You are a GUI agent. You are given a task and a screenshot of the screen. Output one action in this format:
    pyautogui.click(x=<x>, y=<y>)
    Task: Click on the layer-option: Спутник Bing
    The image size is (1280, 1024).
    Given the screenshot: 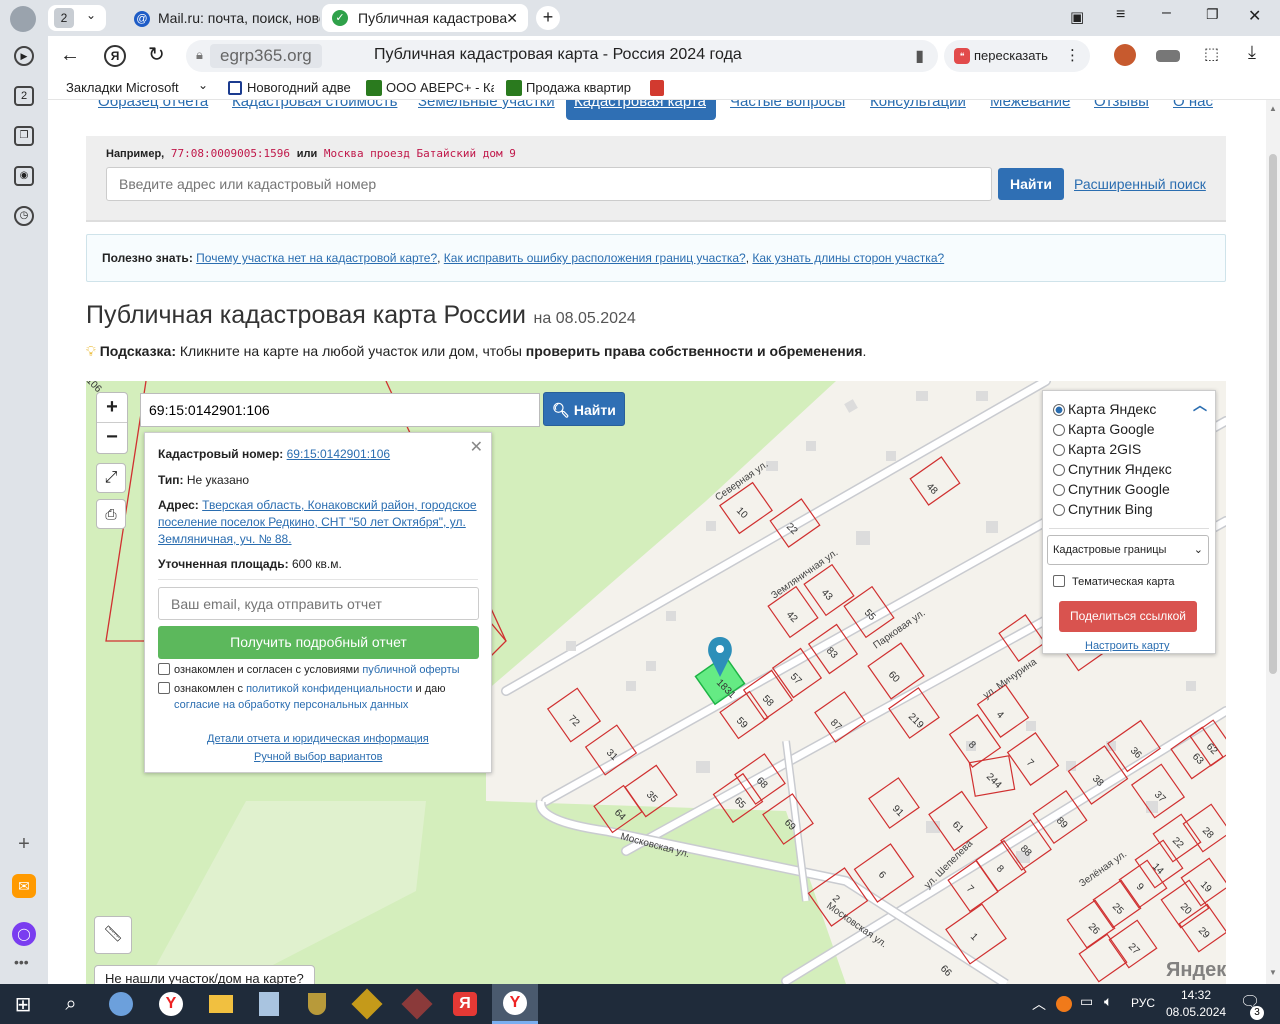 What is the action you would take?
    pyautogui.click(x=1112, y=509)
    